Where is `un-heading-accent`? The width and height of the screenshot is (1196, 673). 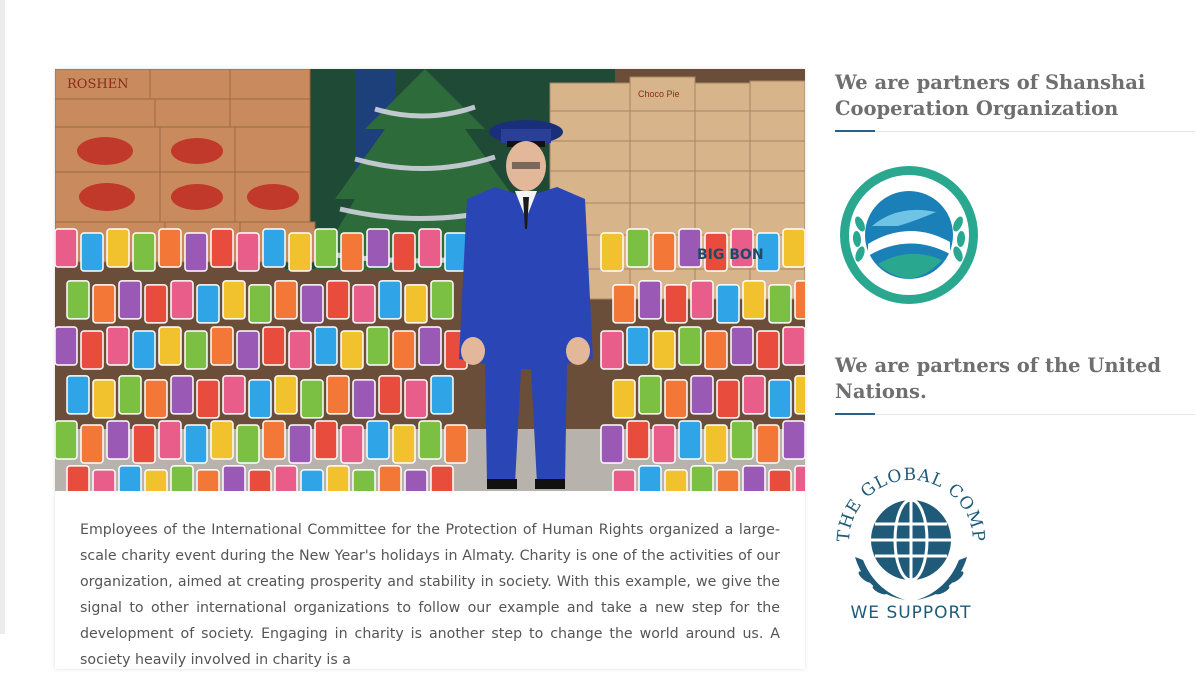
un-heading-accent is located at coordinates (855, 414).